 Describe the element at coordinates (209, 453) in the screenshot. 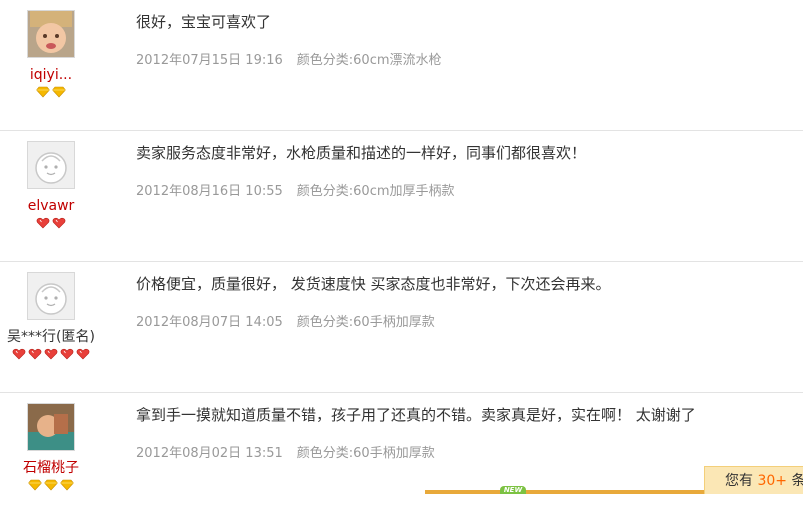

I see `review-date: 2012年08月02日 13:51` at that location.